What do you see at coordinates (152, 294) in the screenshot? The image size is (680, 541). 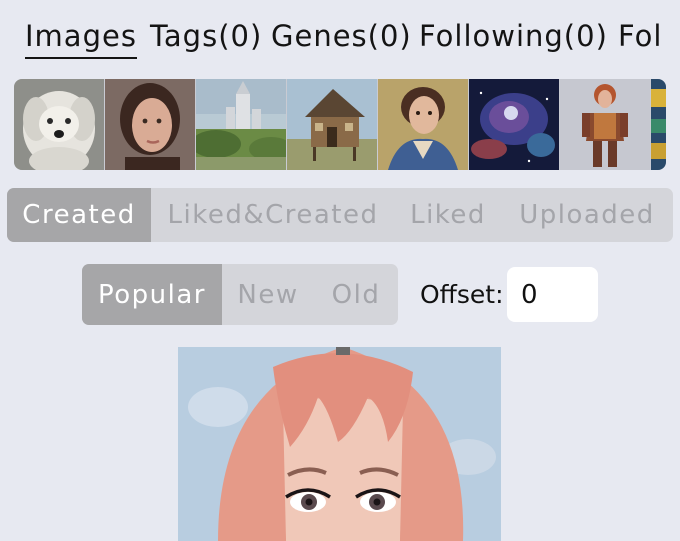 I see `sort-popular: Popular` at bounding box center [152, 294].